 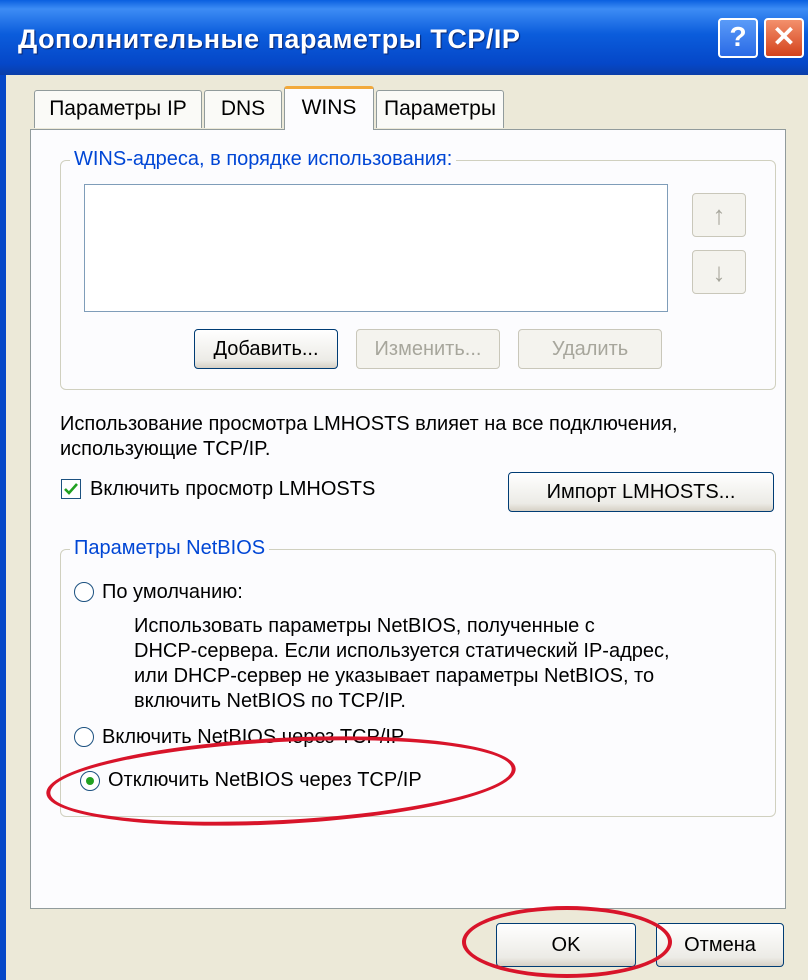 I want to click on title-bar: Дополнительные параметры TCP/IP ? ✕, so click(x=404, y=37).